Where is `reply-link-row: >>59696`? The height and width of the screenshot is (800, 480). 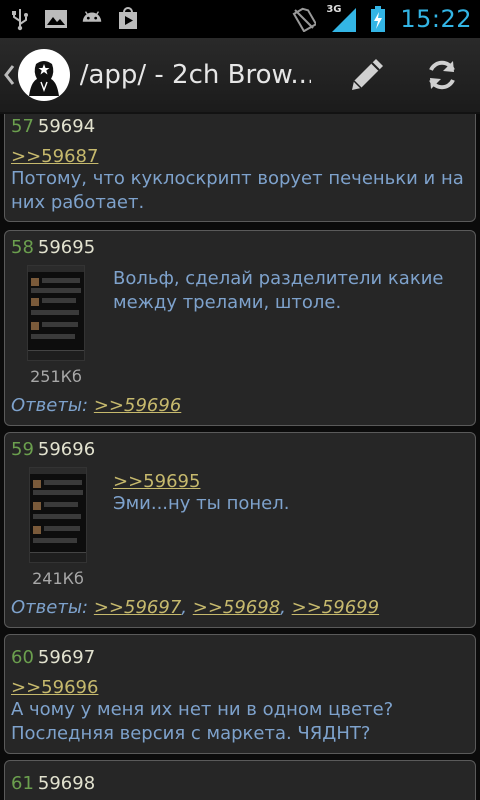
reply-link-row: >>59696 is located at coordinates (240, 687).